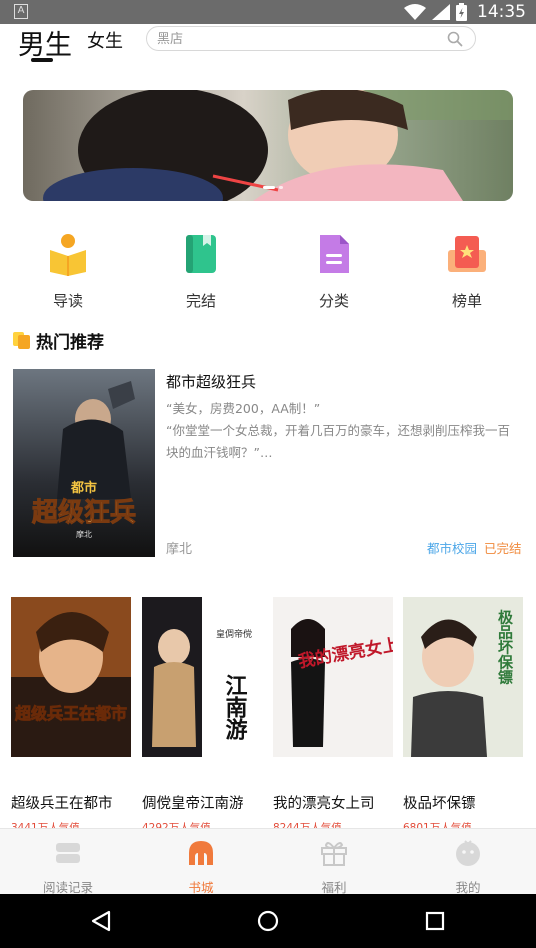 The height and width of the screenshot is (948, 536). I want to click on nav-profile: 我的, so click(468, 867).